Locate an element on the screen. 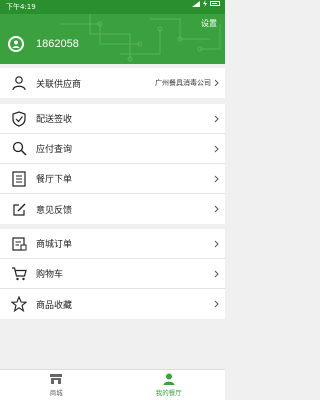 Image resolution: width=320 pixels, height=400 pixels. tab-shop: 商城 is located at coordinates (56, 385).